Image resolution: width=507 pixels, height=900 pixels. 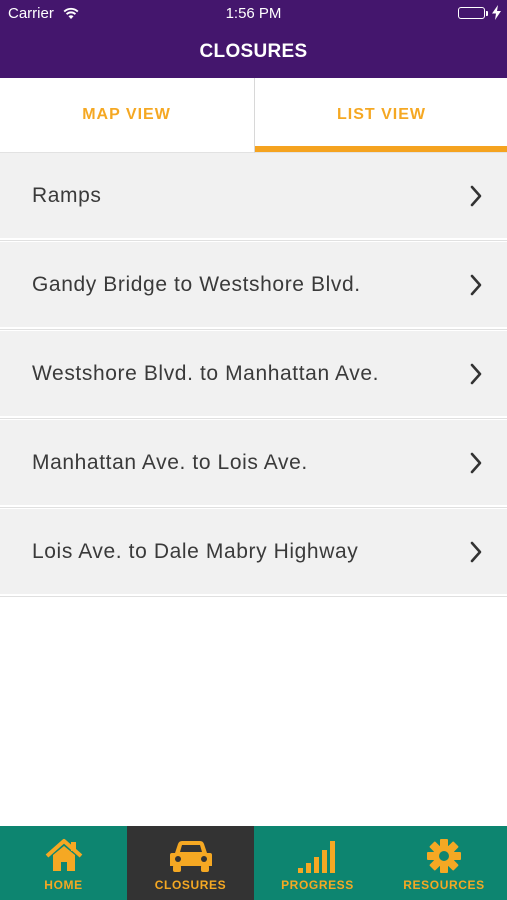 I want to click on car-icon, so click(x=190, y=856).